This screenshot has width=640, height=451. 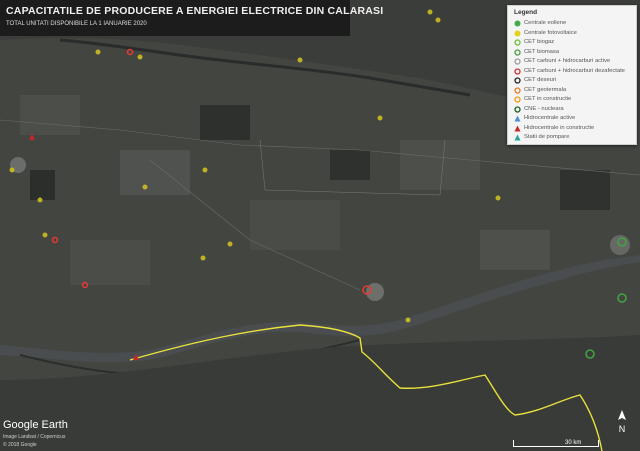 I want to click on legend-item: CET in constructie, so click(x=573, y=99).